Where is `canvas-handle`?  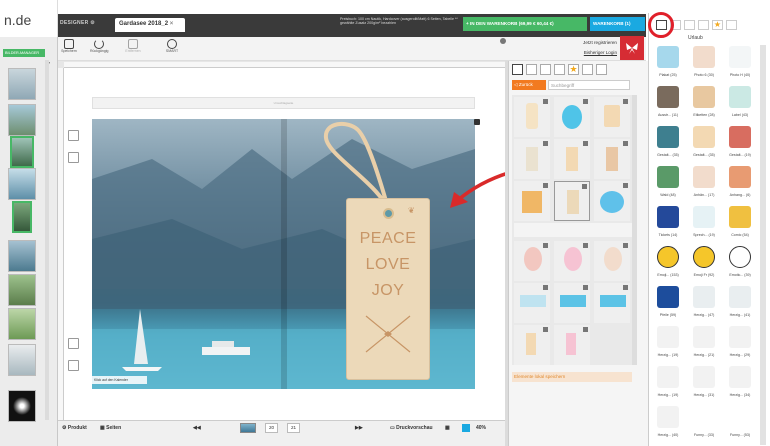
canvas-handle is located at coordinates (477, 122).